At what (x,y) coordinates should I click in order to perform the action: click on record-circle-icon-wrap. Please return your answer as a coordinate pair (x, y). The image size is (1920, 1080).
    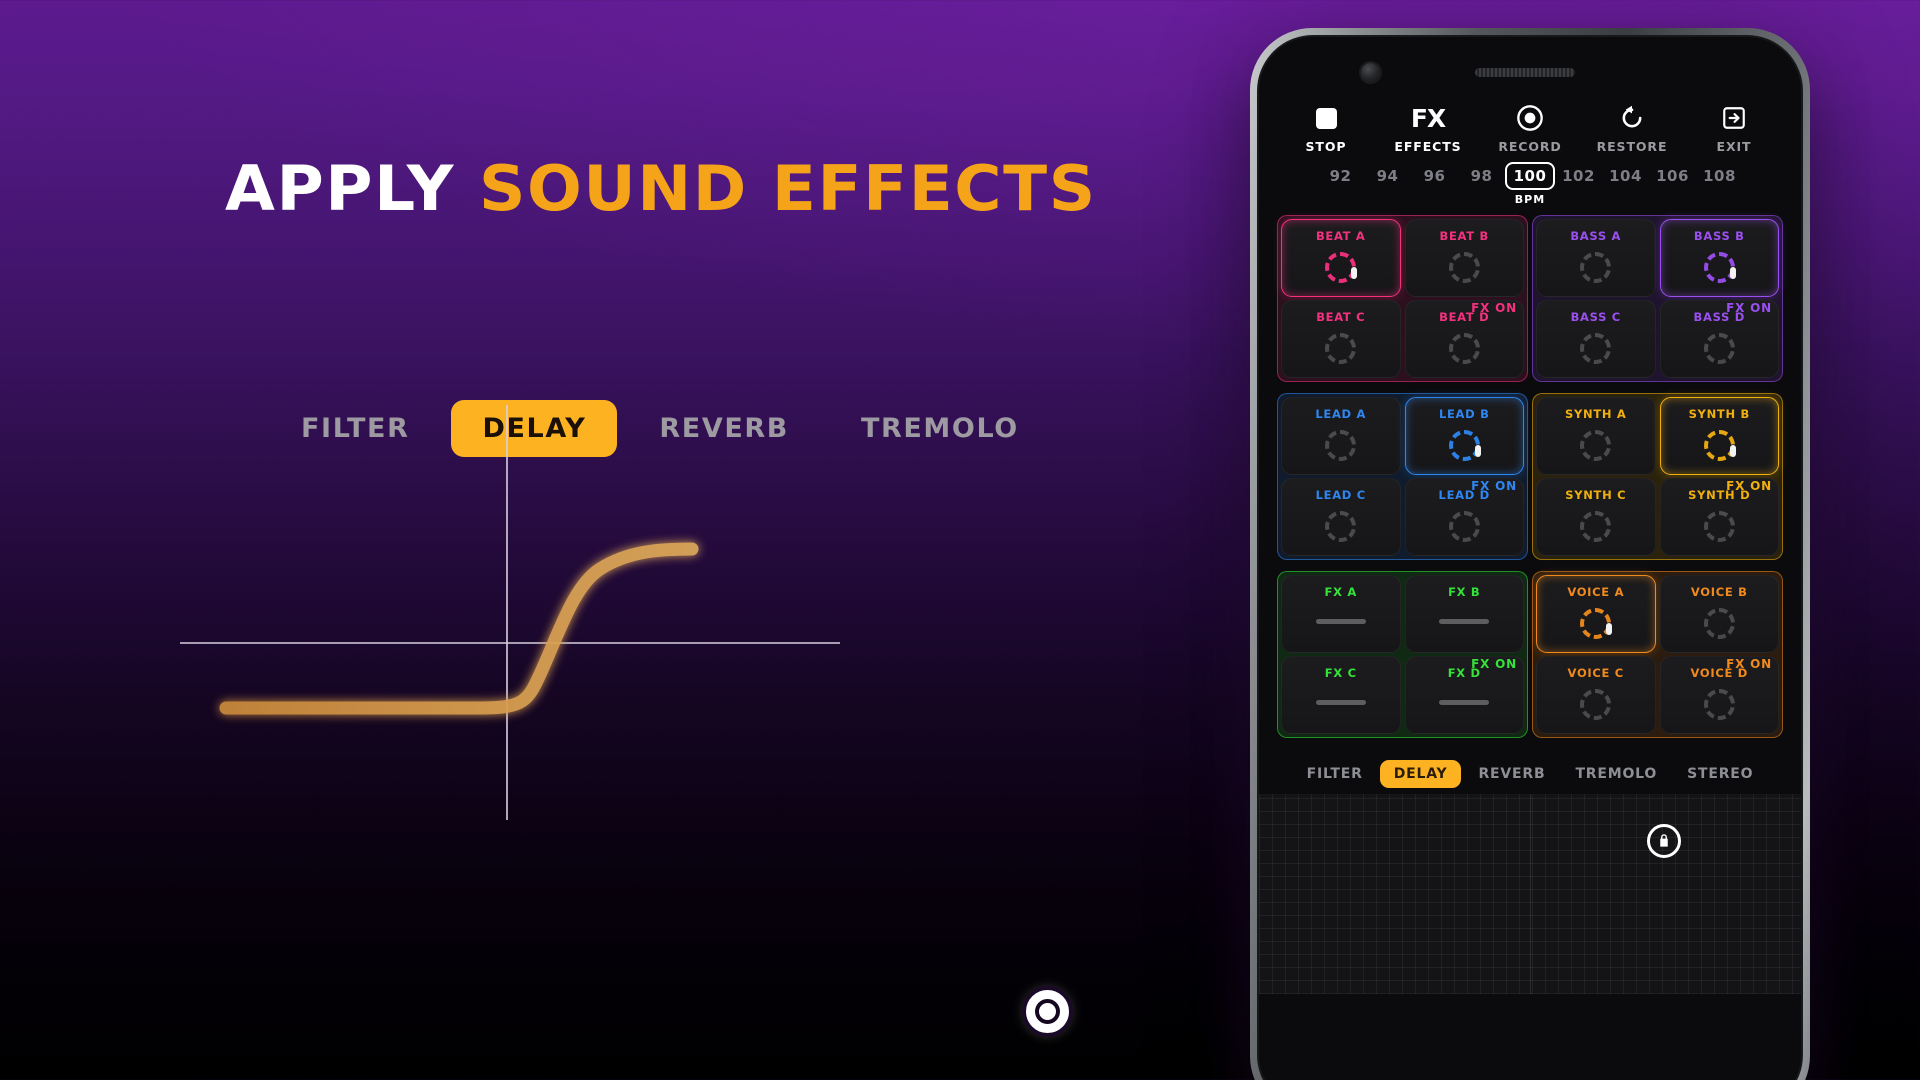
    Looking at the image, I should click on (1530, 118).